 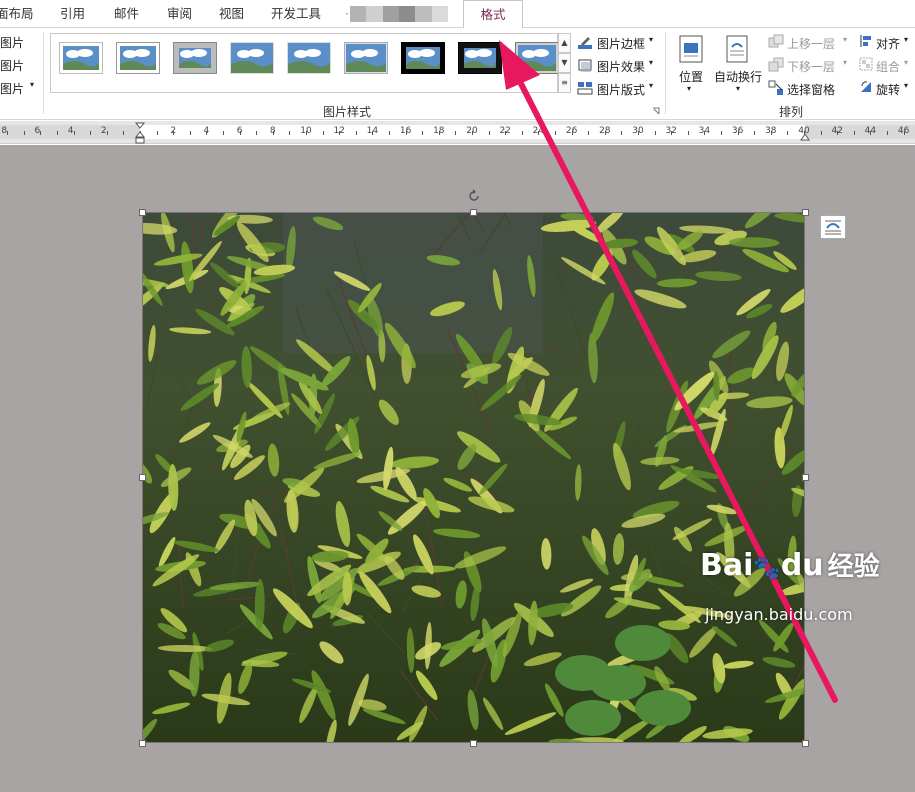 I want to click on group-separator, so click(x=43, y=73).